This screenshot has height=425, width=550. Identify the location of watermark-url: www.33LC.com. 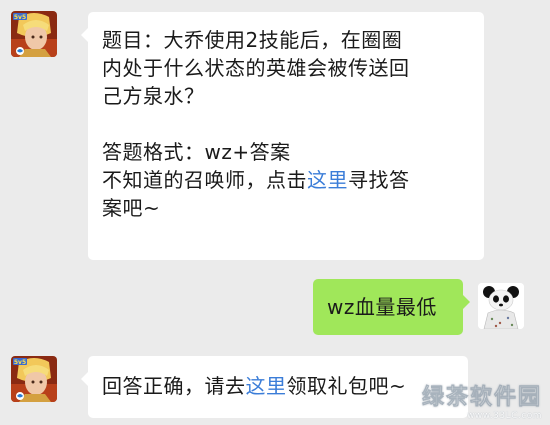
(504, 416).